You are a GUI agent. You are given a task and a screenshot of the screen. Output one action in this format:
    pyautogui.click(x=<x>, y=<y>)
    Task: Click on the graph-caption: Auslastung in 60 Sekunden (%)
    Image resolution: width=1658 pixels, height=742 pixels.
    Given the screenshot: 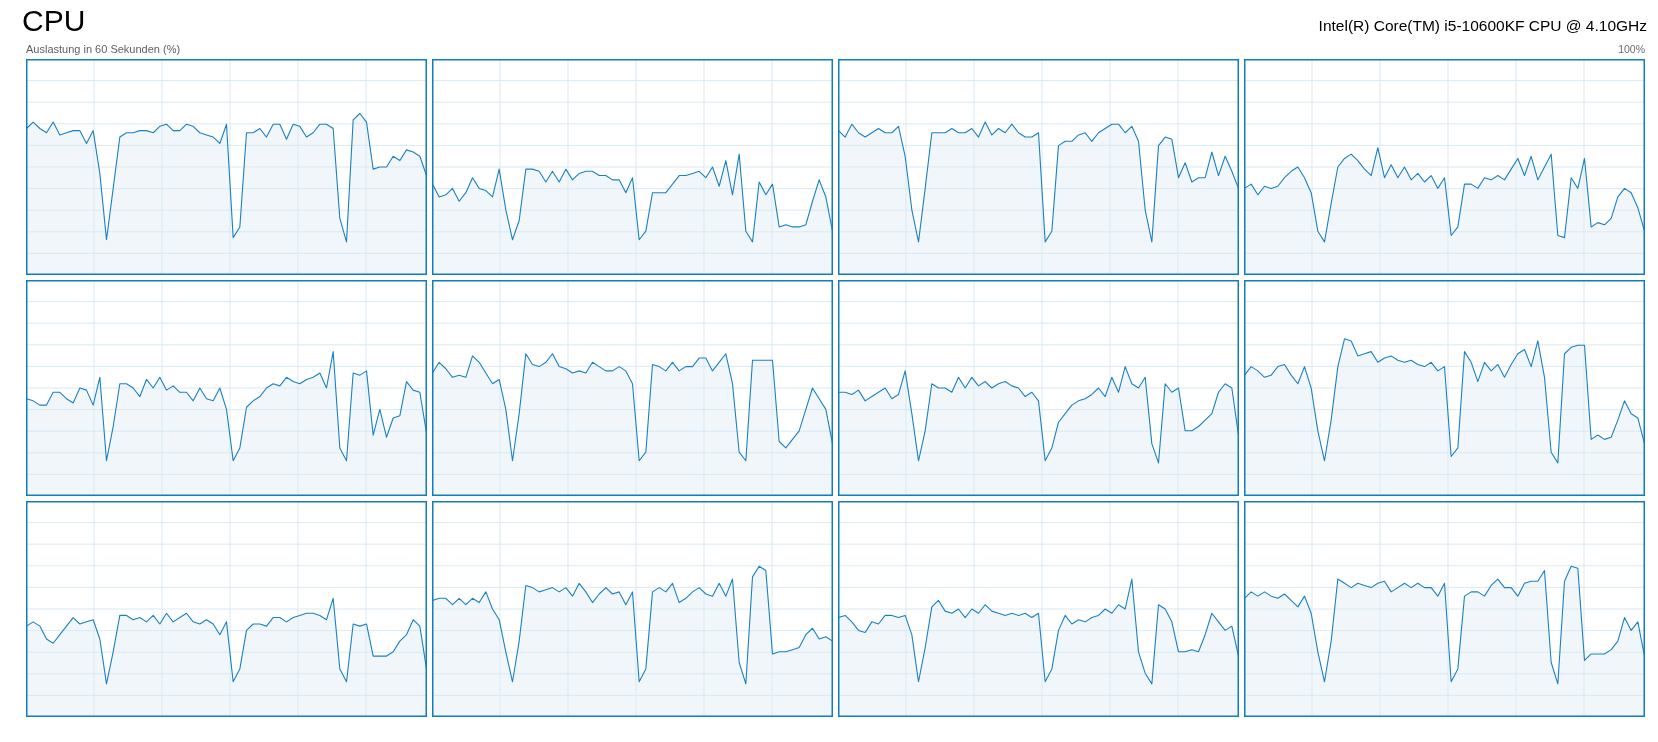 What is the action you would take?
    pyautogui.click(x=103, y=49)
    